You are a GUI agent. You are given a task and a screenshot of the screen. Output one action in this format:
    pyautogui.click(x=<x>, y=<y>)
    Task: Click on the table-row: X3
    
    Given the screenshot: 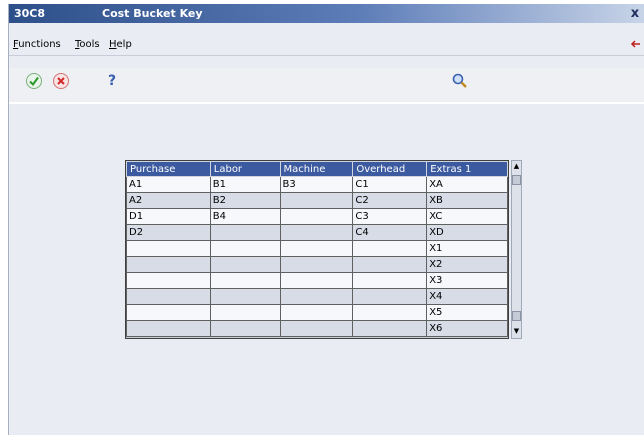 What is the action you would take?
    pyautogui.click(x=317, y=280)
    